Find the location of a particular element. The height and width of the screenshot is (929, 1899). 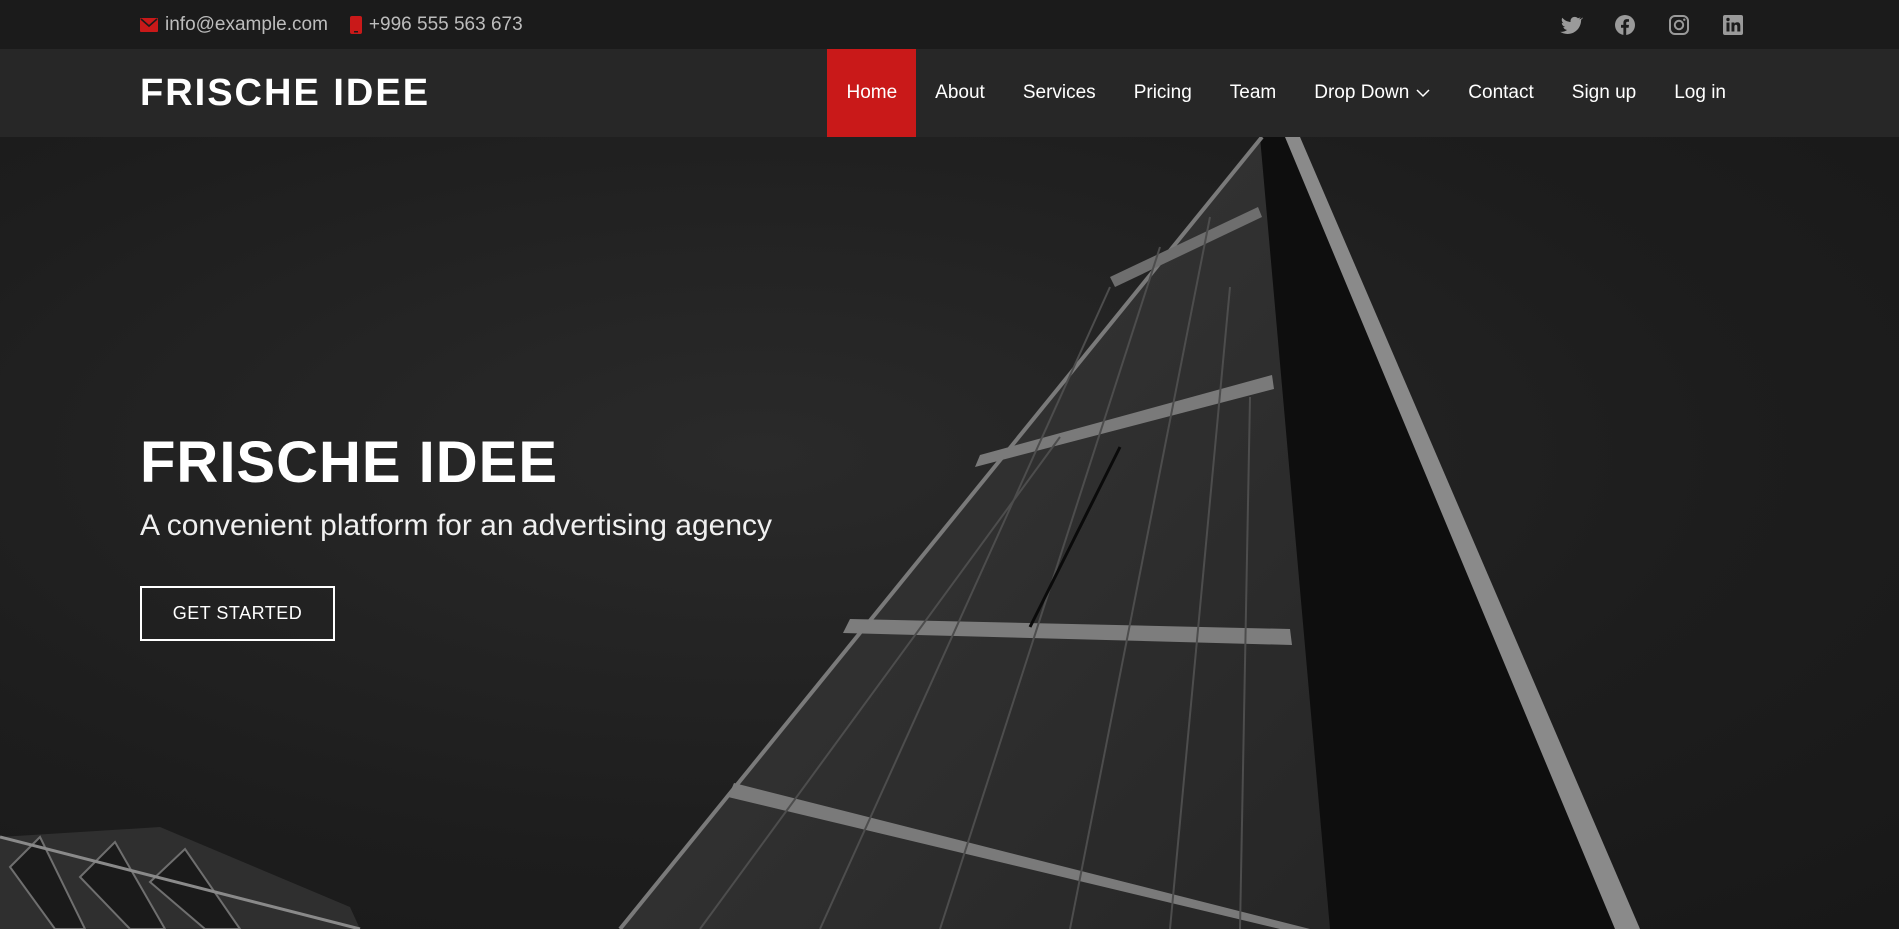

phone-icon is located at coordinates (355, 24).